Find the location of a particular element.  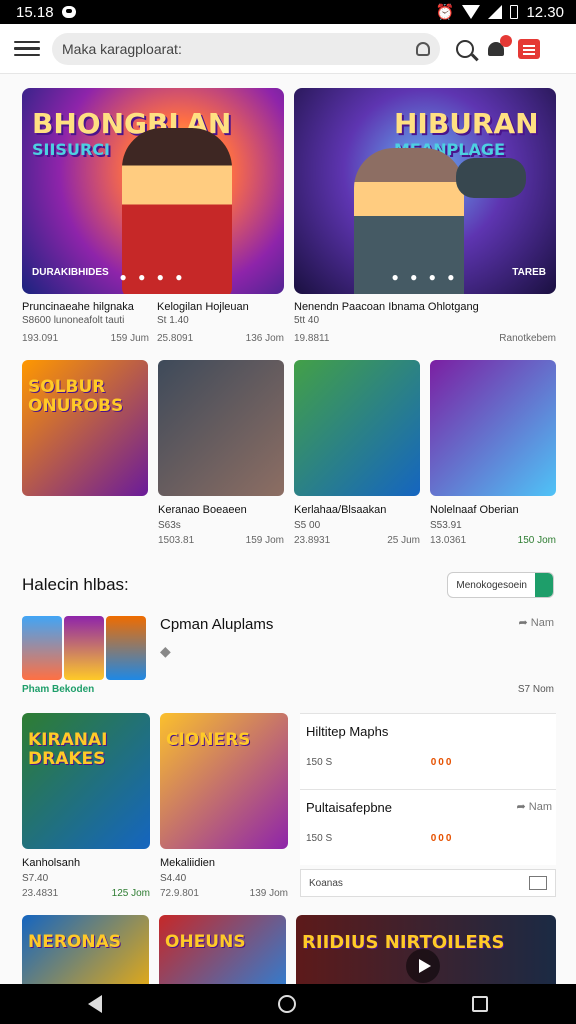

hero-item-title: Kelogilan Hojleuan is located at coordinates (203, 307).